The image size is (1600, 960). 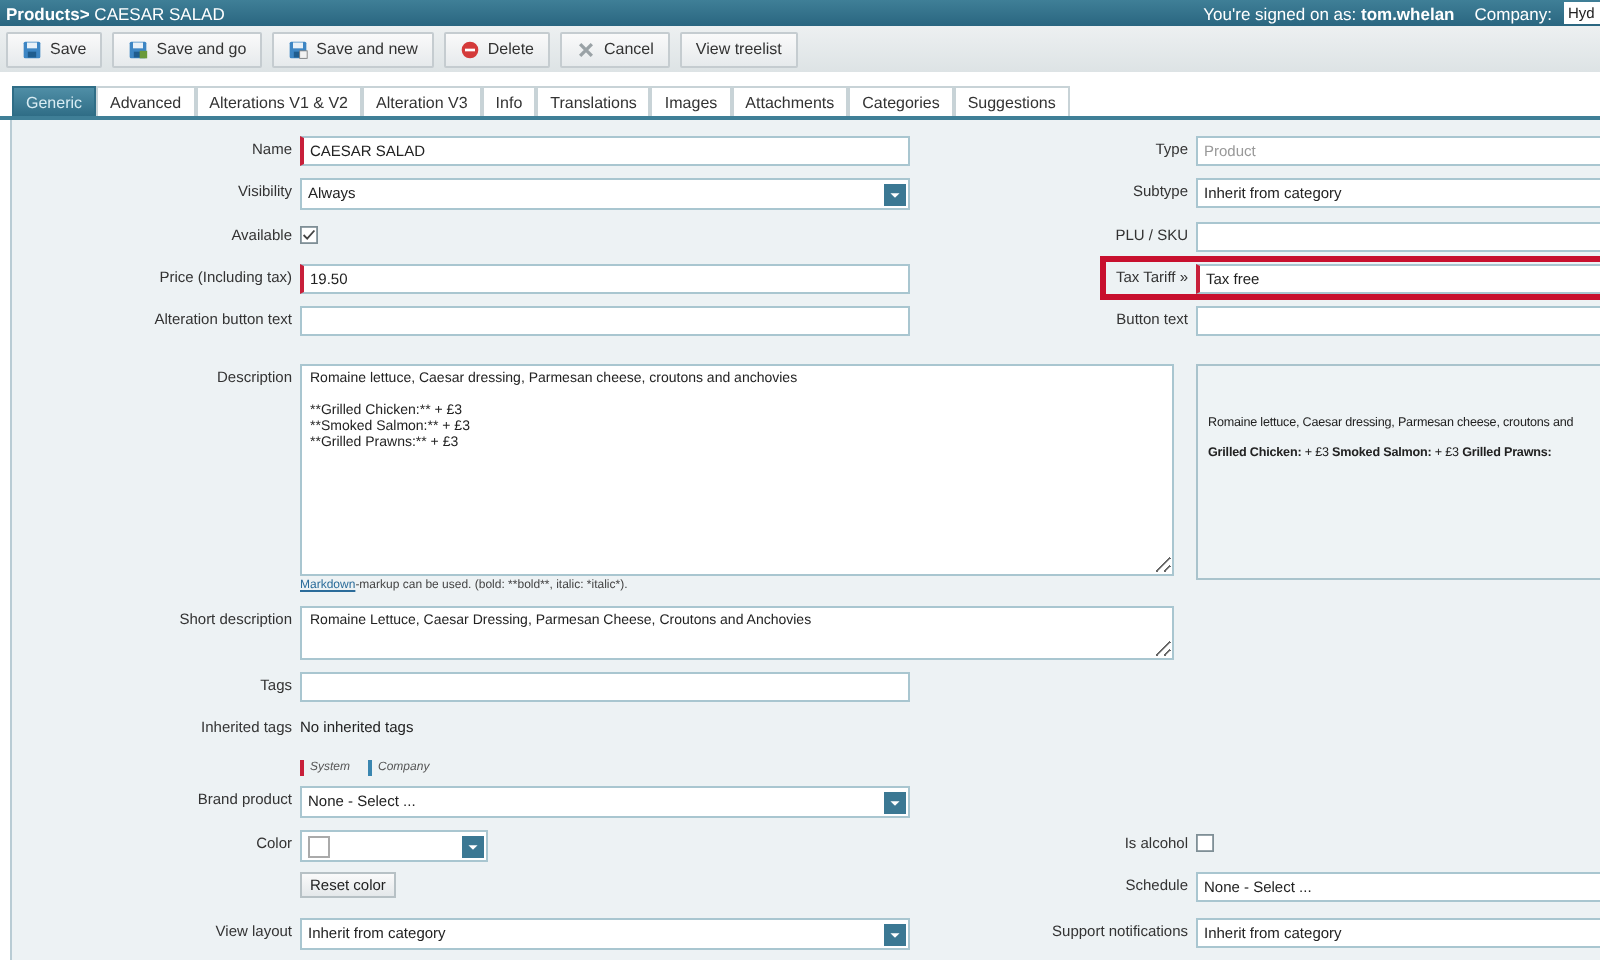 What do you see at coordinates (115, 13) in the screenshot?
I see `breadcrumb: Products> CAESAR SALAD` at bounding box center [115, 13].